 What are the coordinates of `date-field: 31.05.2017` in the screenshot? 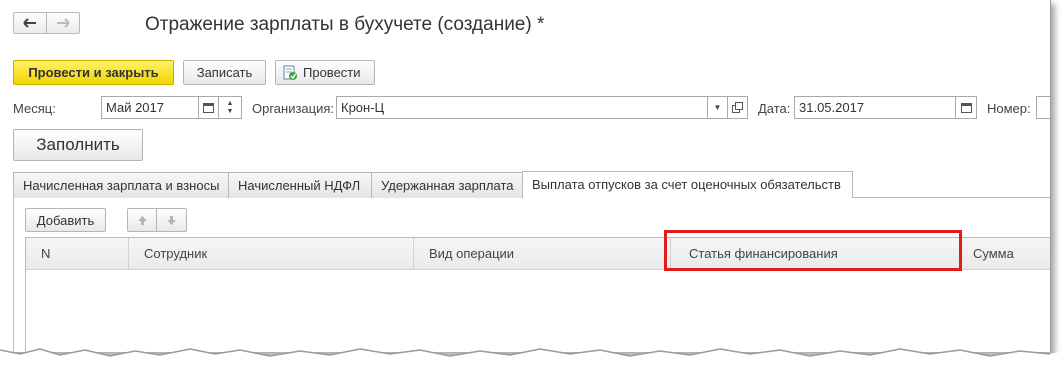 It's located at (875, 107).